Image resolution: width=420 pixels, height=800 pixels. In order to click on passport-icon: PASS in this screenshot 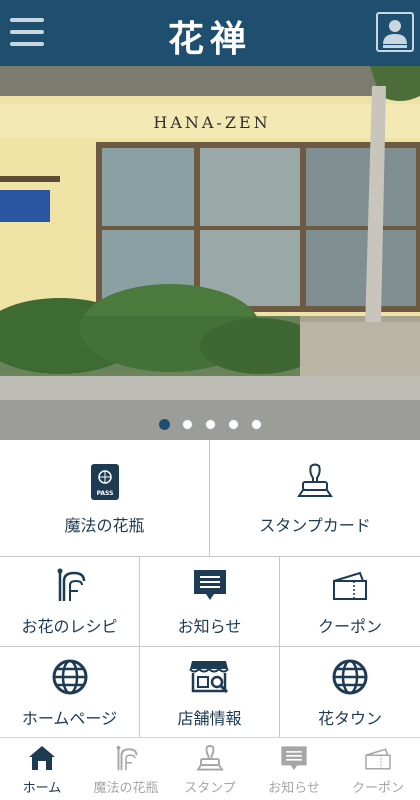, I will do `click(104, 482)`.